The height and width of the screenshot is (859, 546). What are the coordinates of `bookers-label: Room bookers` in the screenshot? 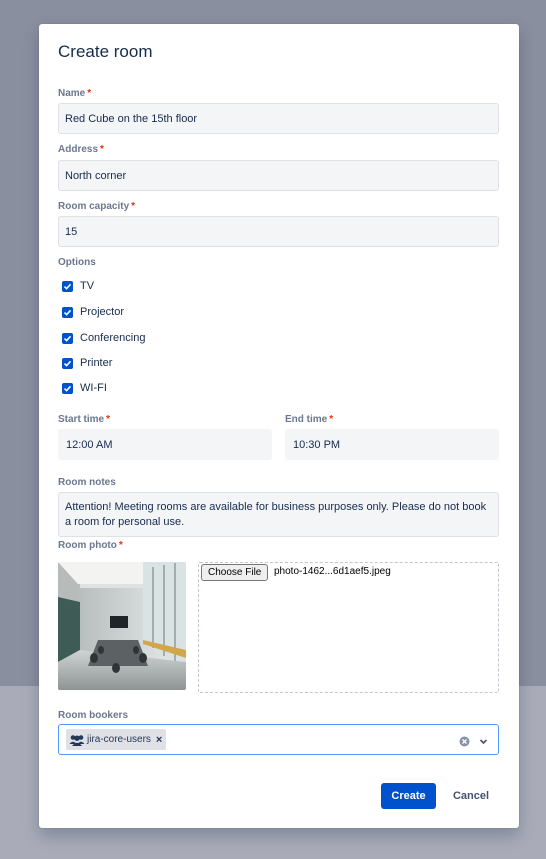 It's located at (93, 715).